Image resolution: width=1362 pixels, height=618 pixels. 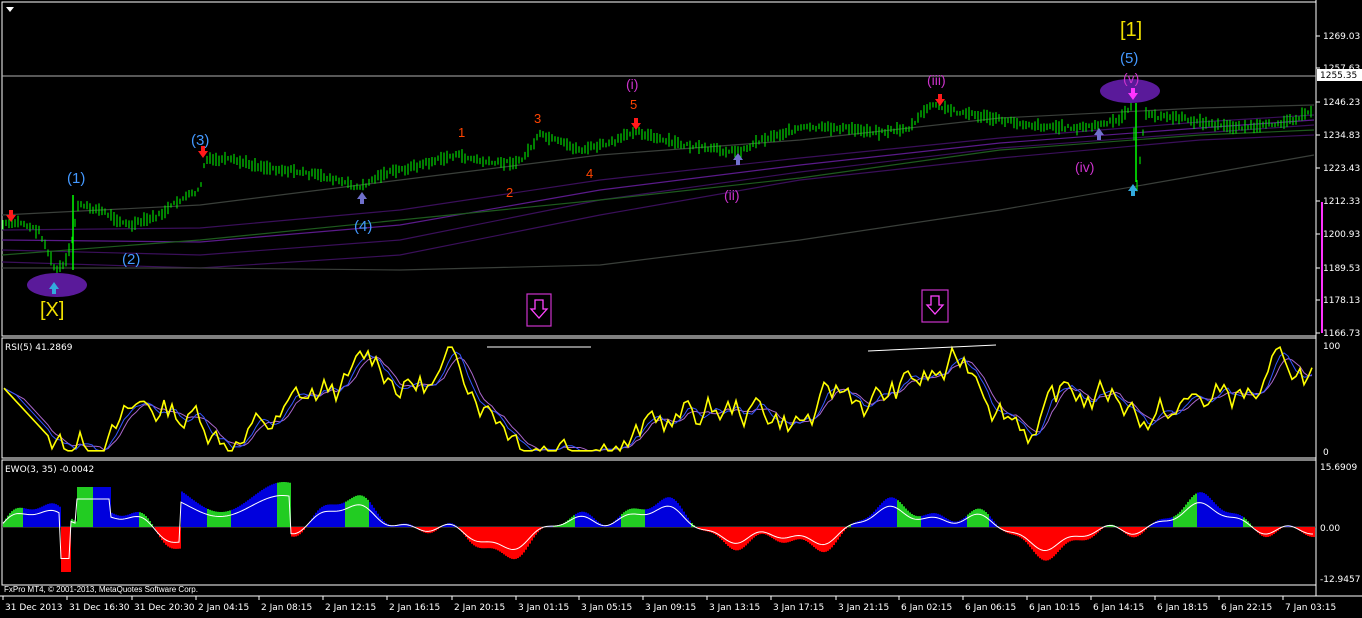 What do you see at coordinates (10, 9) in the screenshot?
I see `chart-menu-triangle-icon` at bounding box center [10, 9].